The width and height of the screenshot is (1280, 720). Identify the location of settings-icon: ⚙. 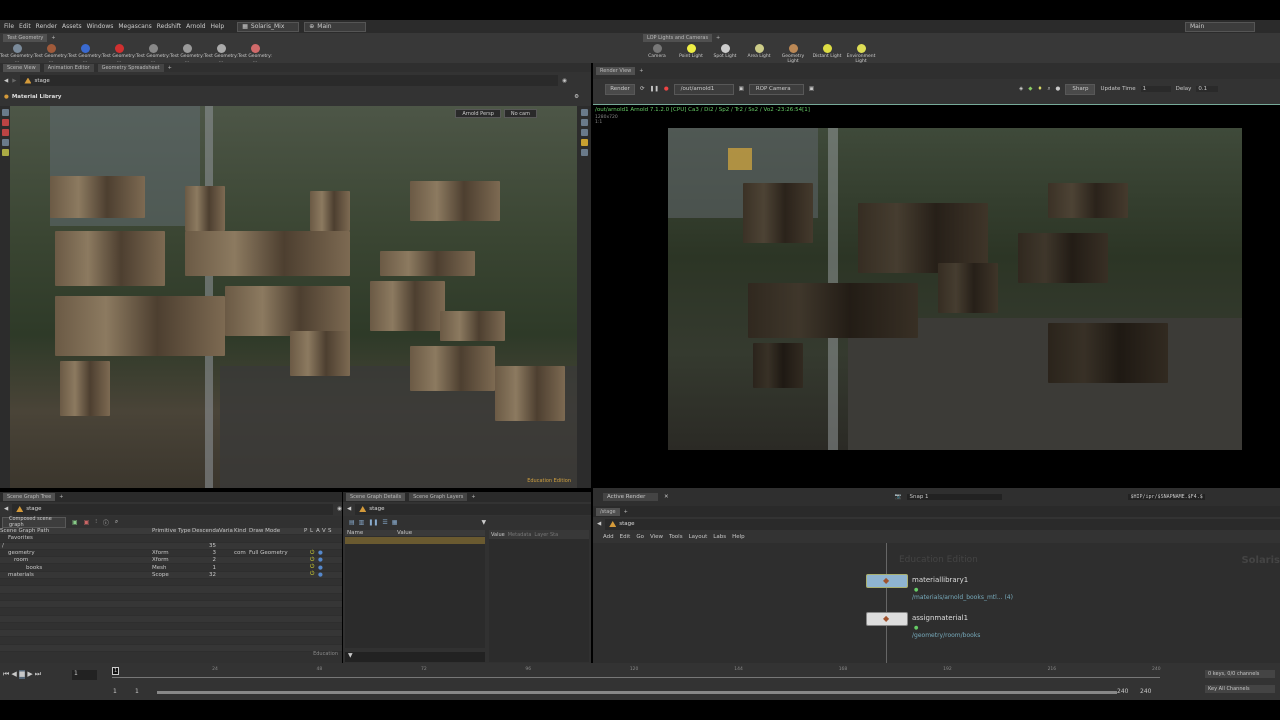
(576, 97).